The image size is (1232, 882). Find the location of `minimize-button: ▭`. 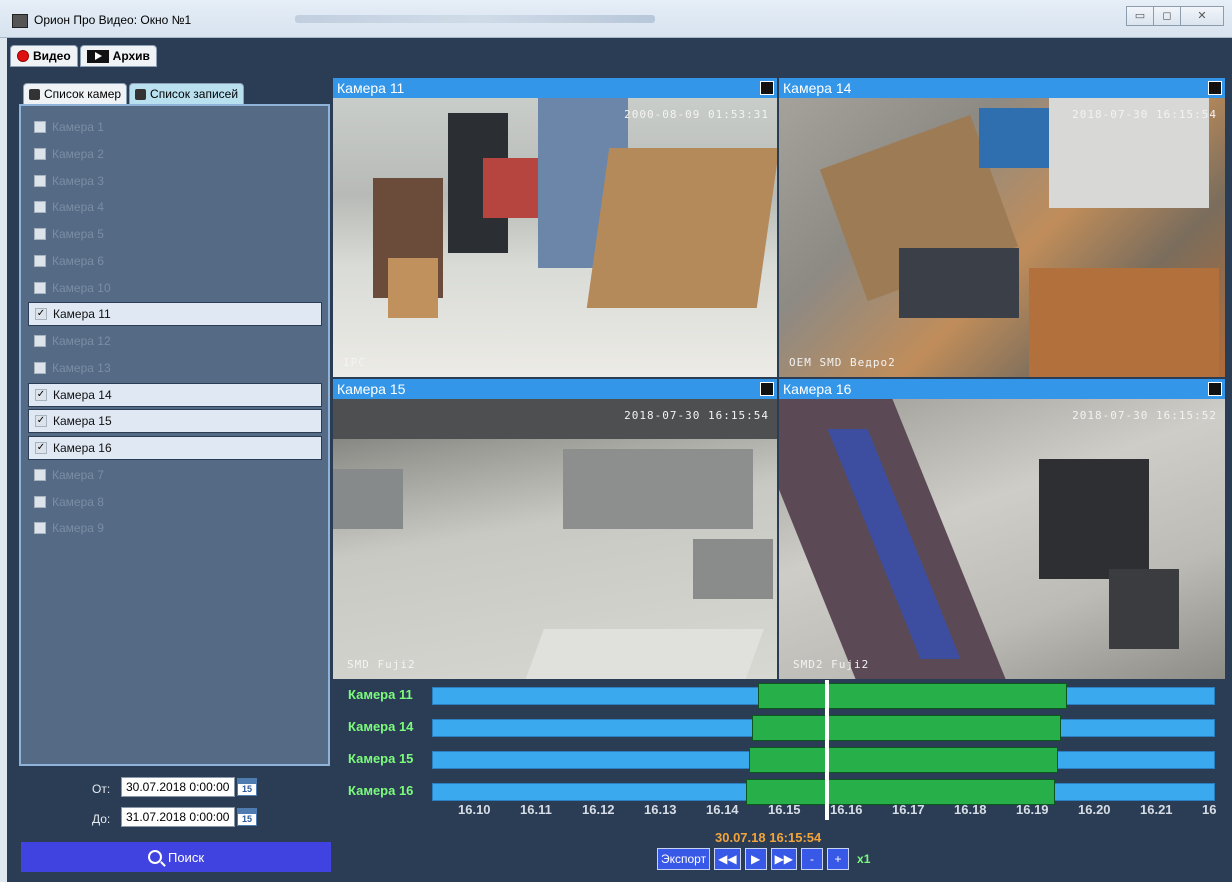

minimize-button: ▭ is located at coordinates (1140, 16).